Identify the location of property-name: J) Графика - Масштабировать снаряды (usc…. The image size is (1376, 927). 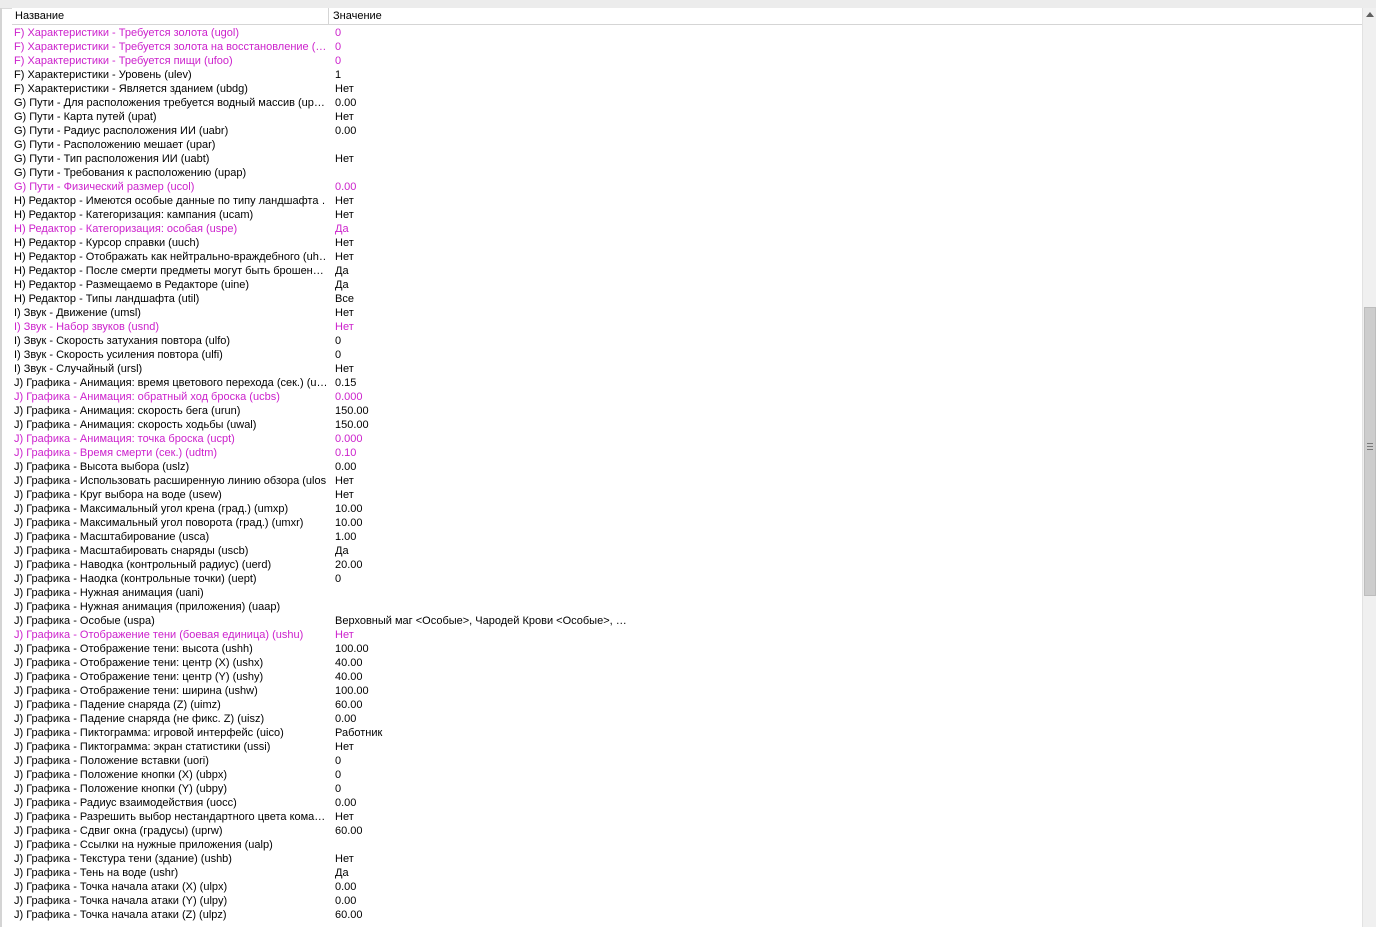
(170, 551).